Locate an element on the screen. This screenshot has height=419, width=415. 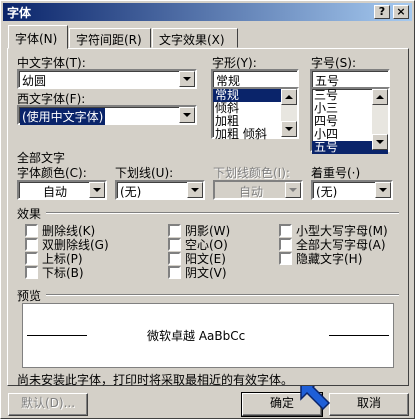
western-font-combo: (使用中文字体) is located at coordinates (107, 115).